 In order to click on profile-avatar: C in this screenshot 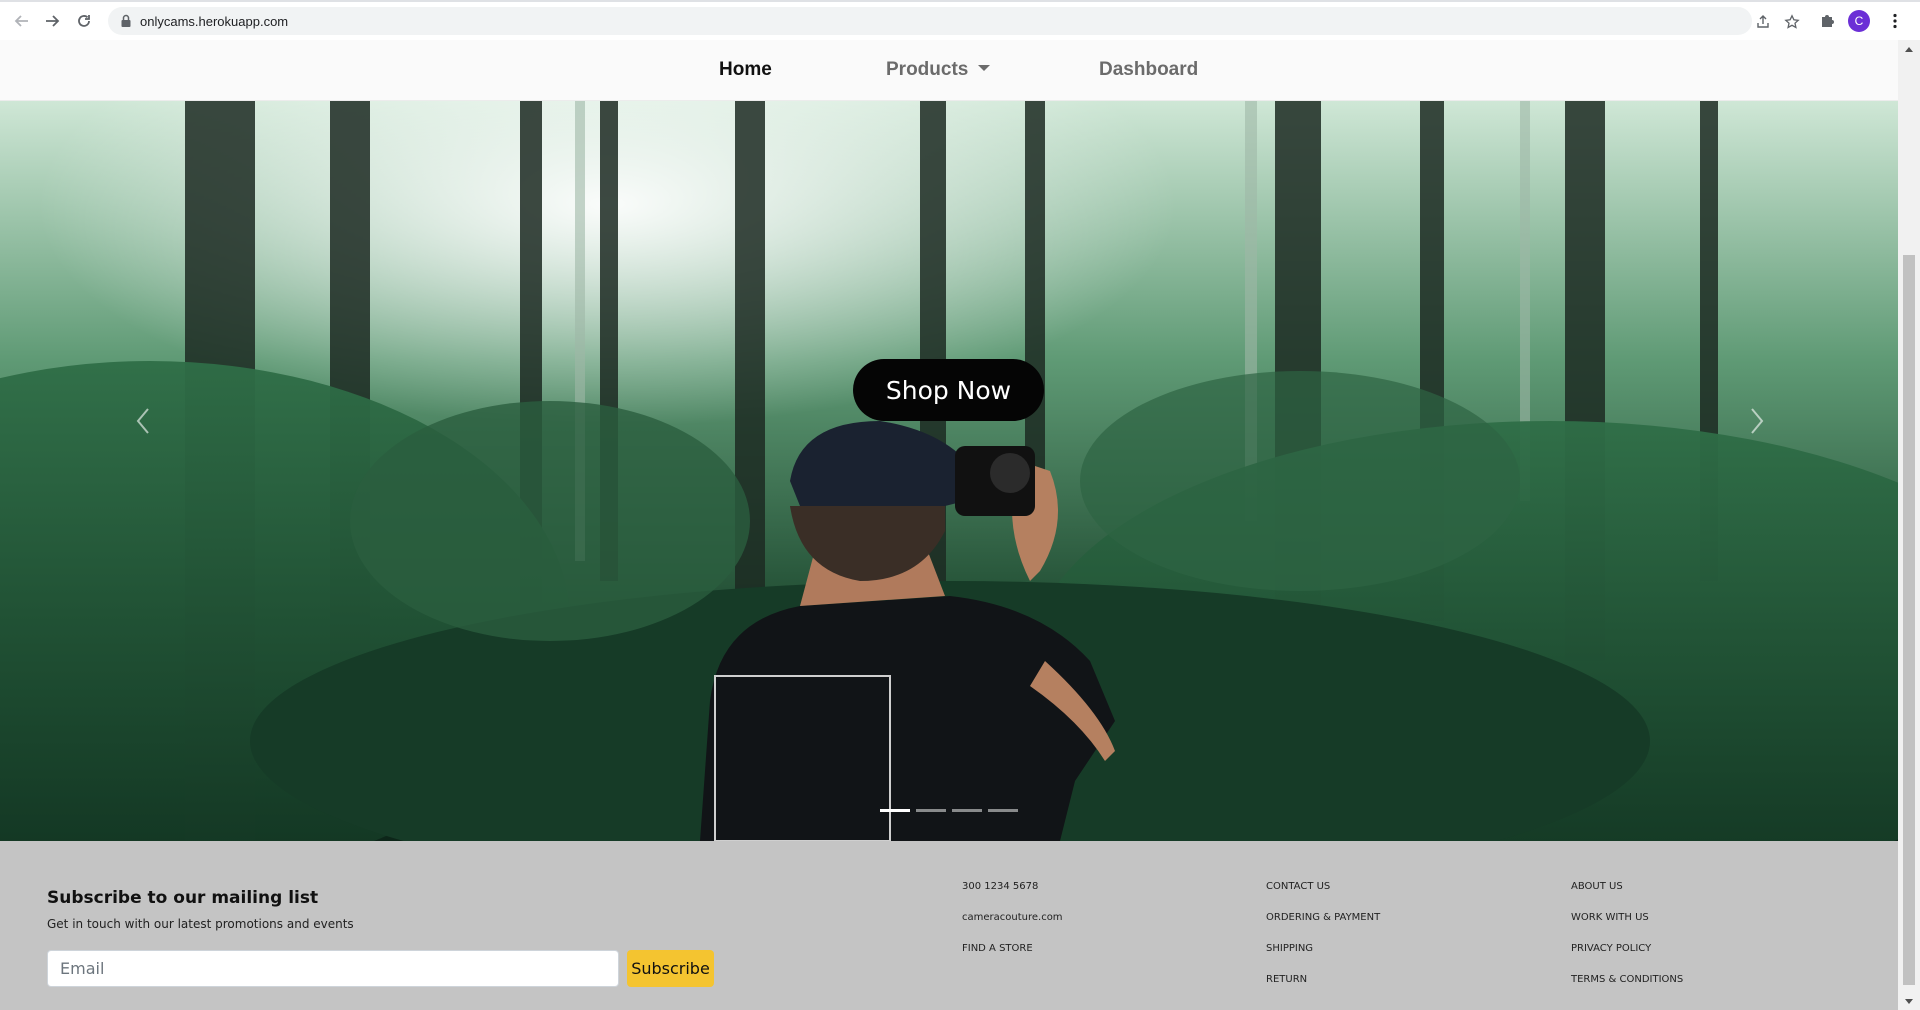, I will do `click(1859, 21)`.